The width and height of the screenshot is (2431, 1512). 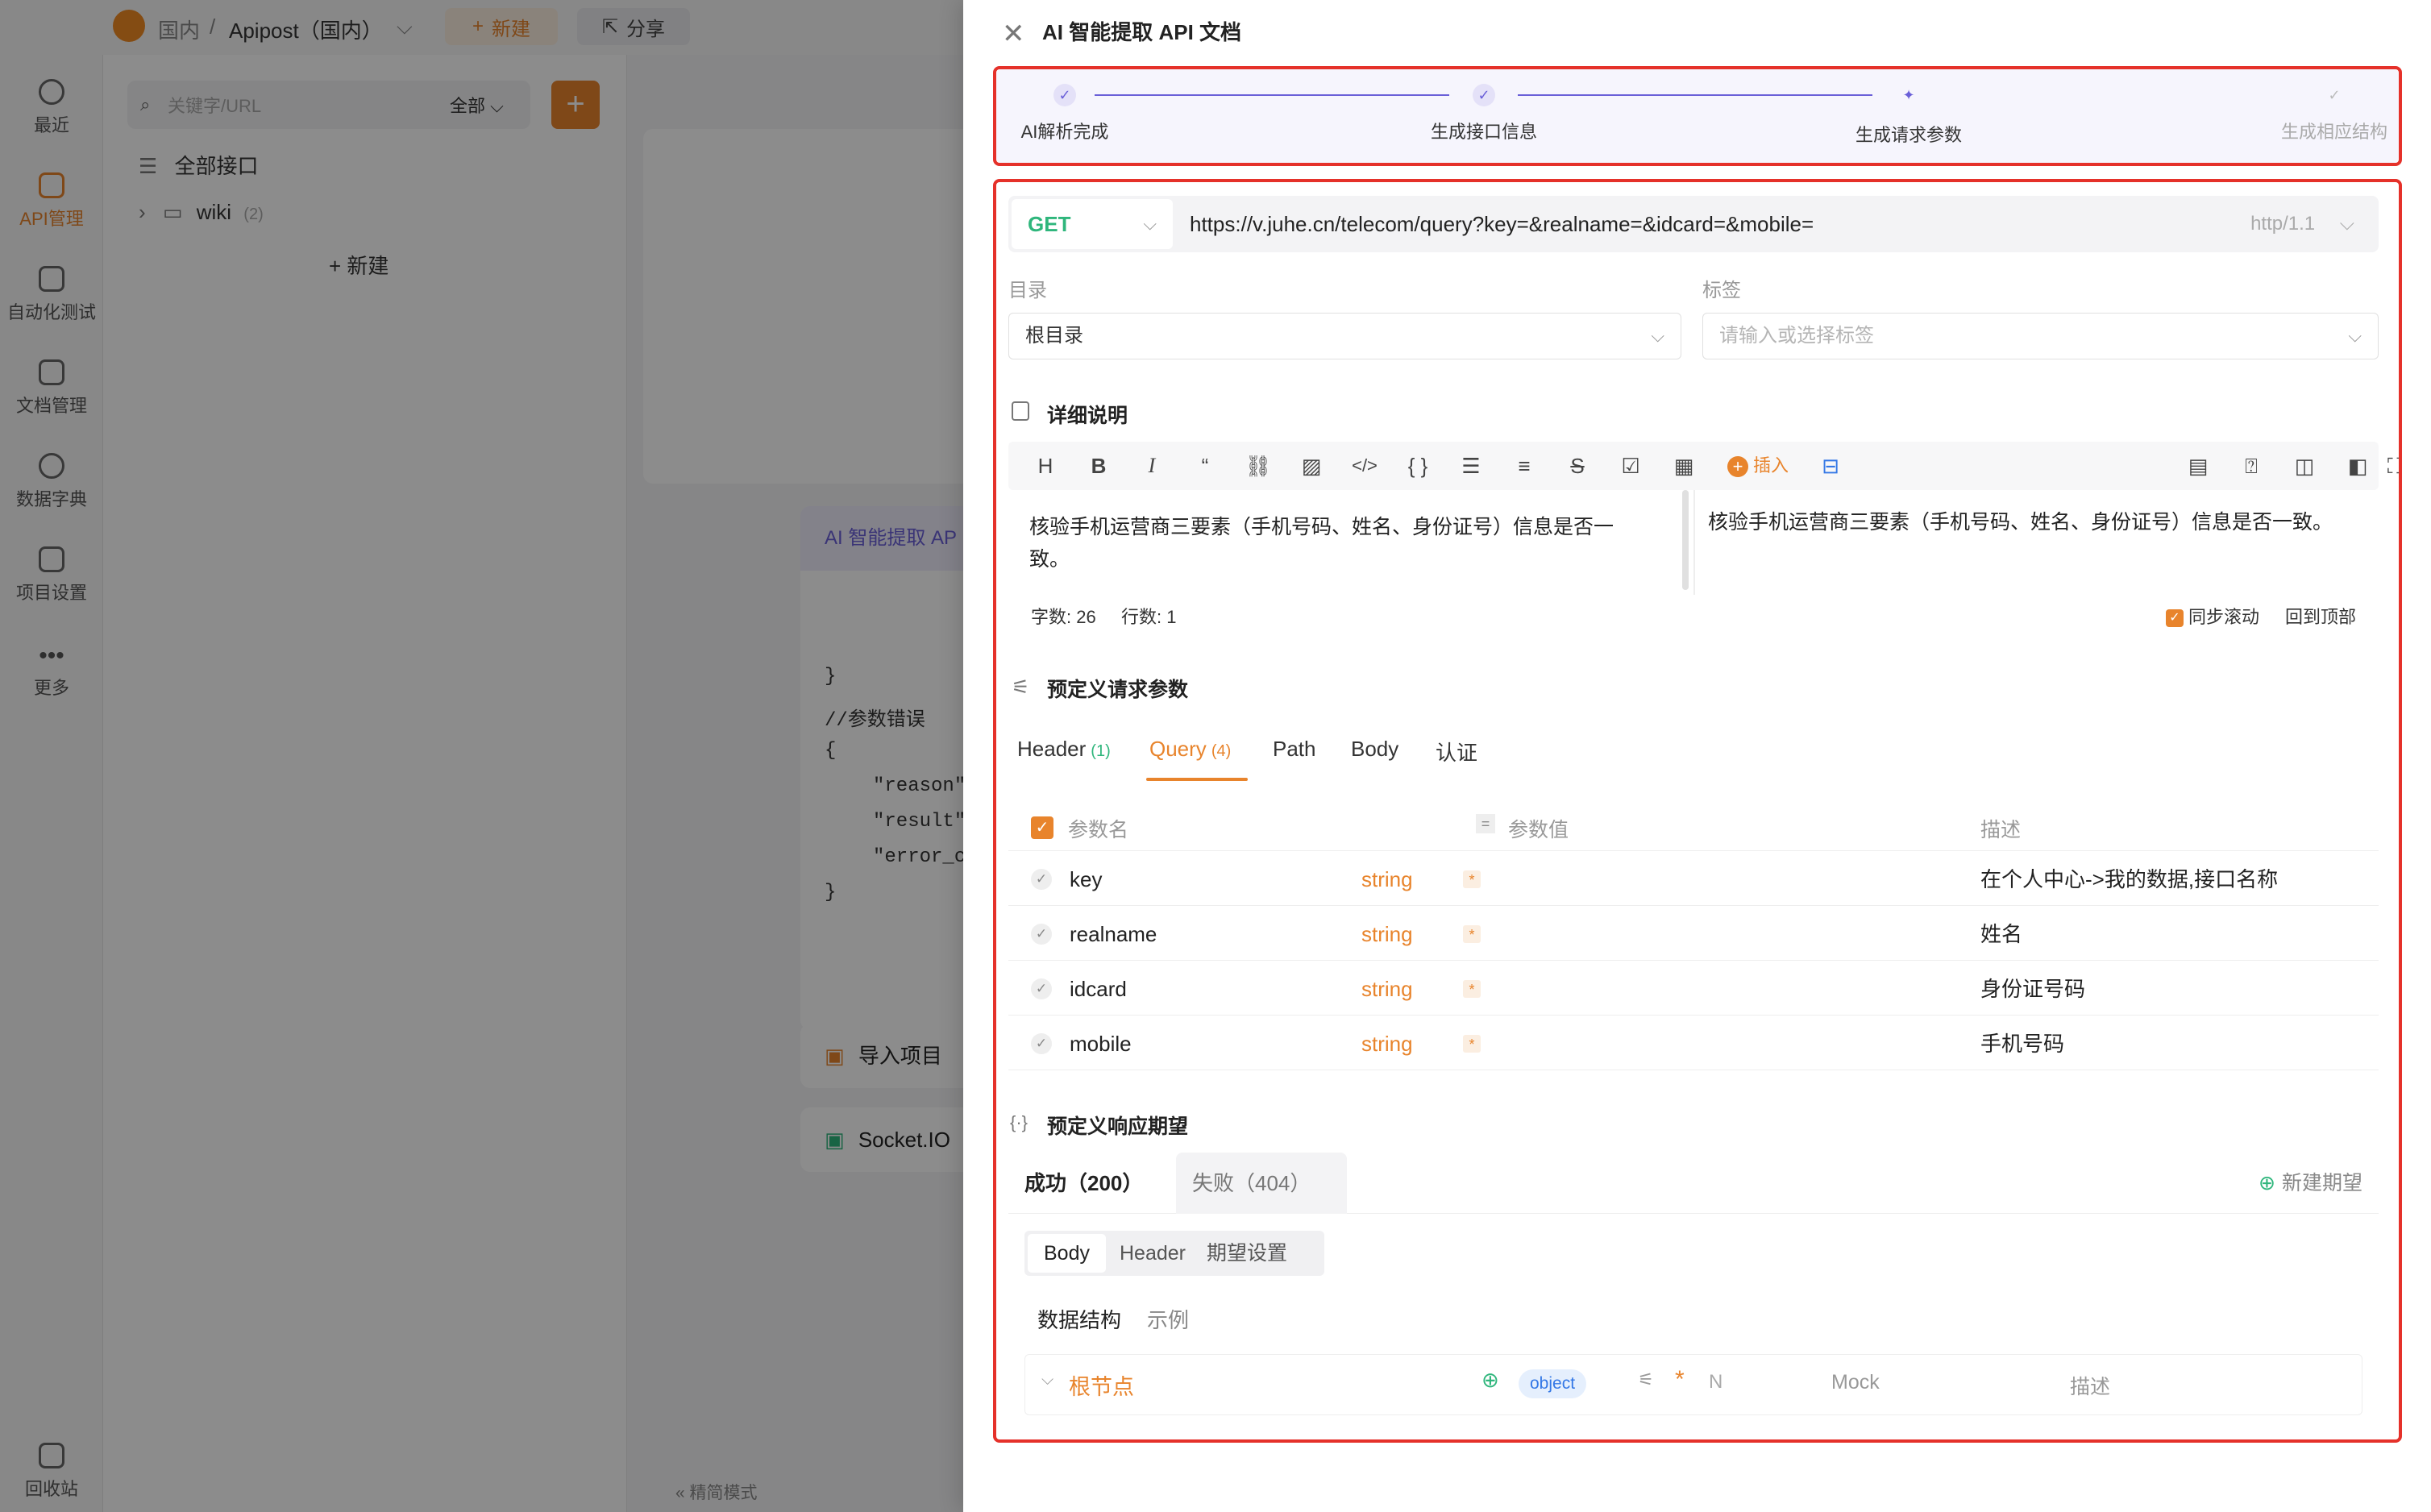 I want to click on steps-highlight-box, so click(x=1697, y=116).